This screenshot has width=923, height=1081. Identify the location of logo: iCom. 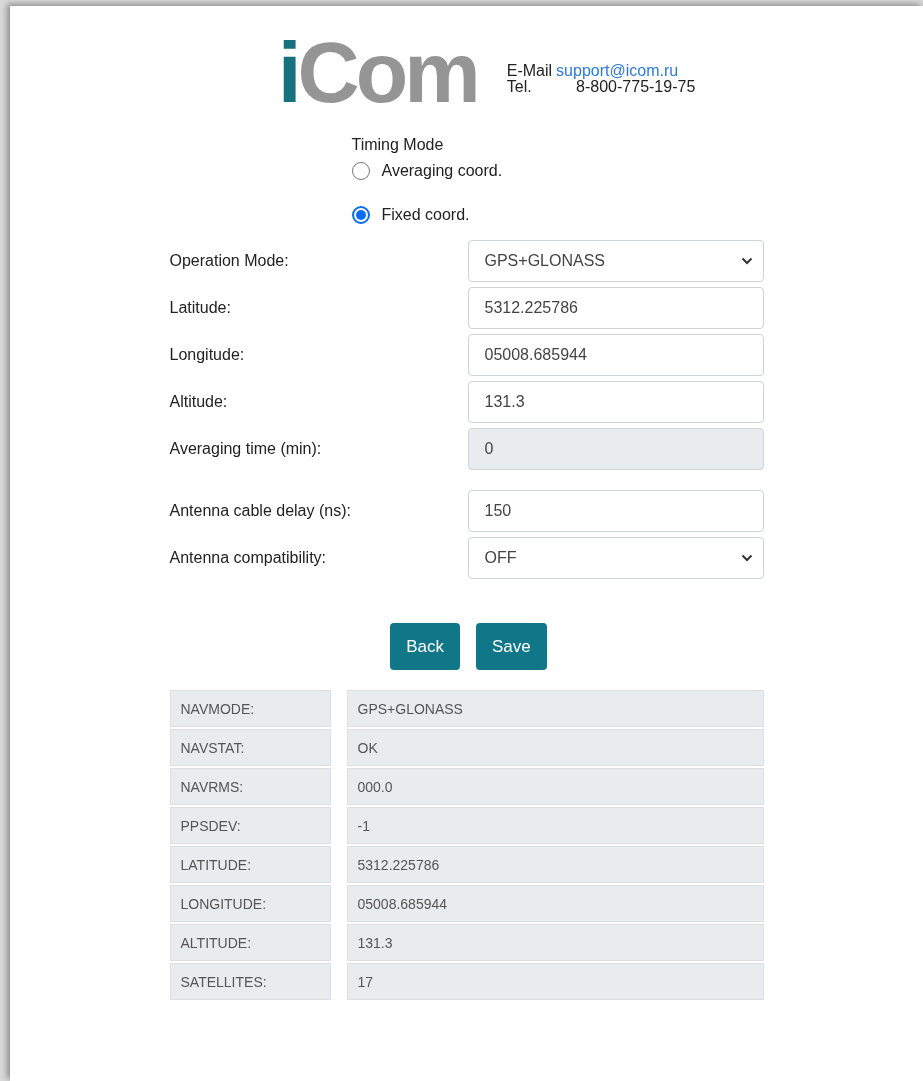
(377, 72).